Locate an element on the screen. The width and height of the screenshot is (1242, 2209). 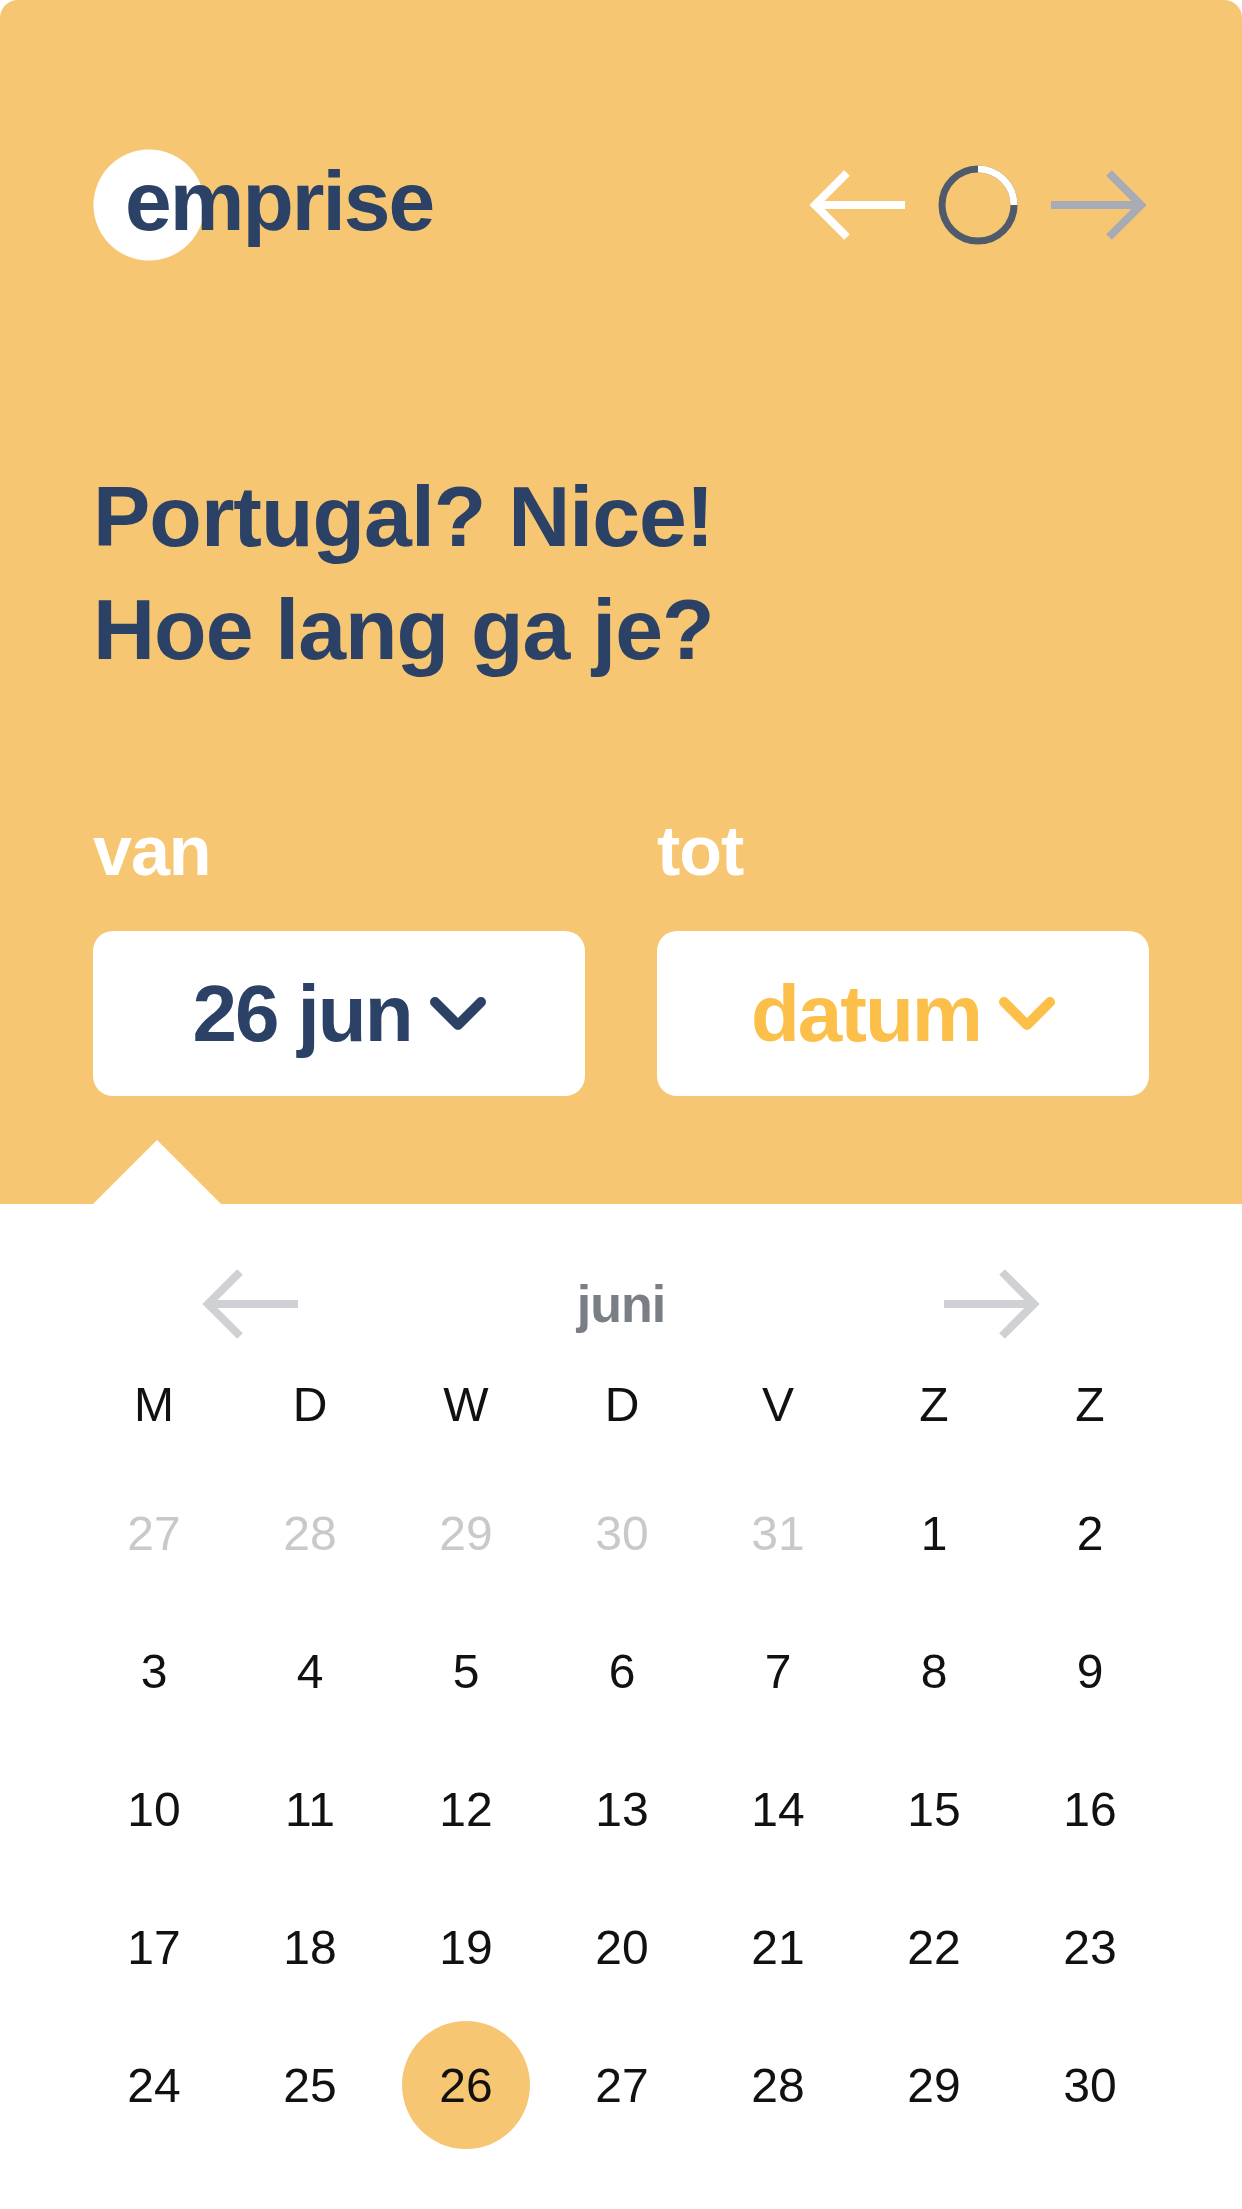
date-dropdown: 26 jun is located at coordinates (339, 1013).